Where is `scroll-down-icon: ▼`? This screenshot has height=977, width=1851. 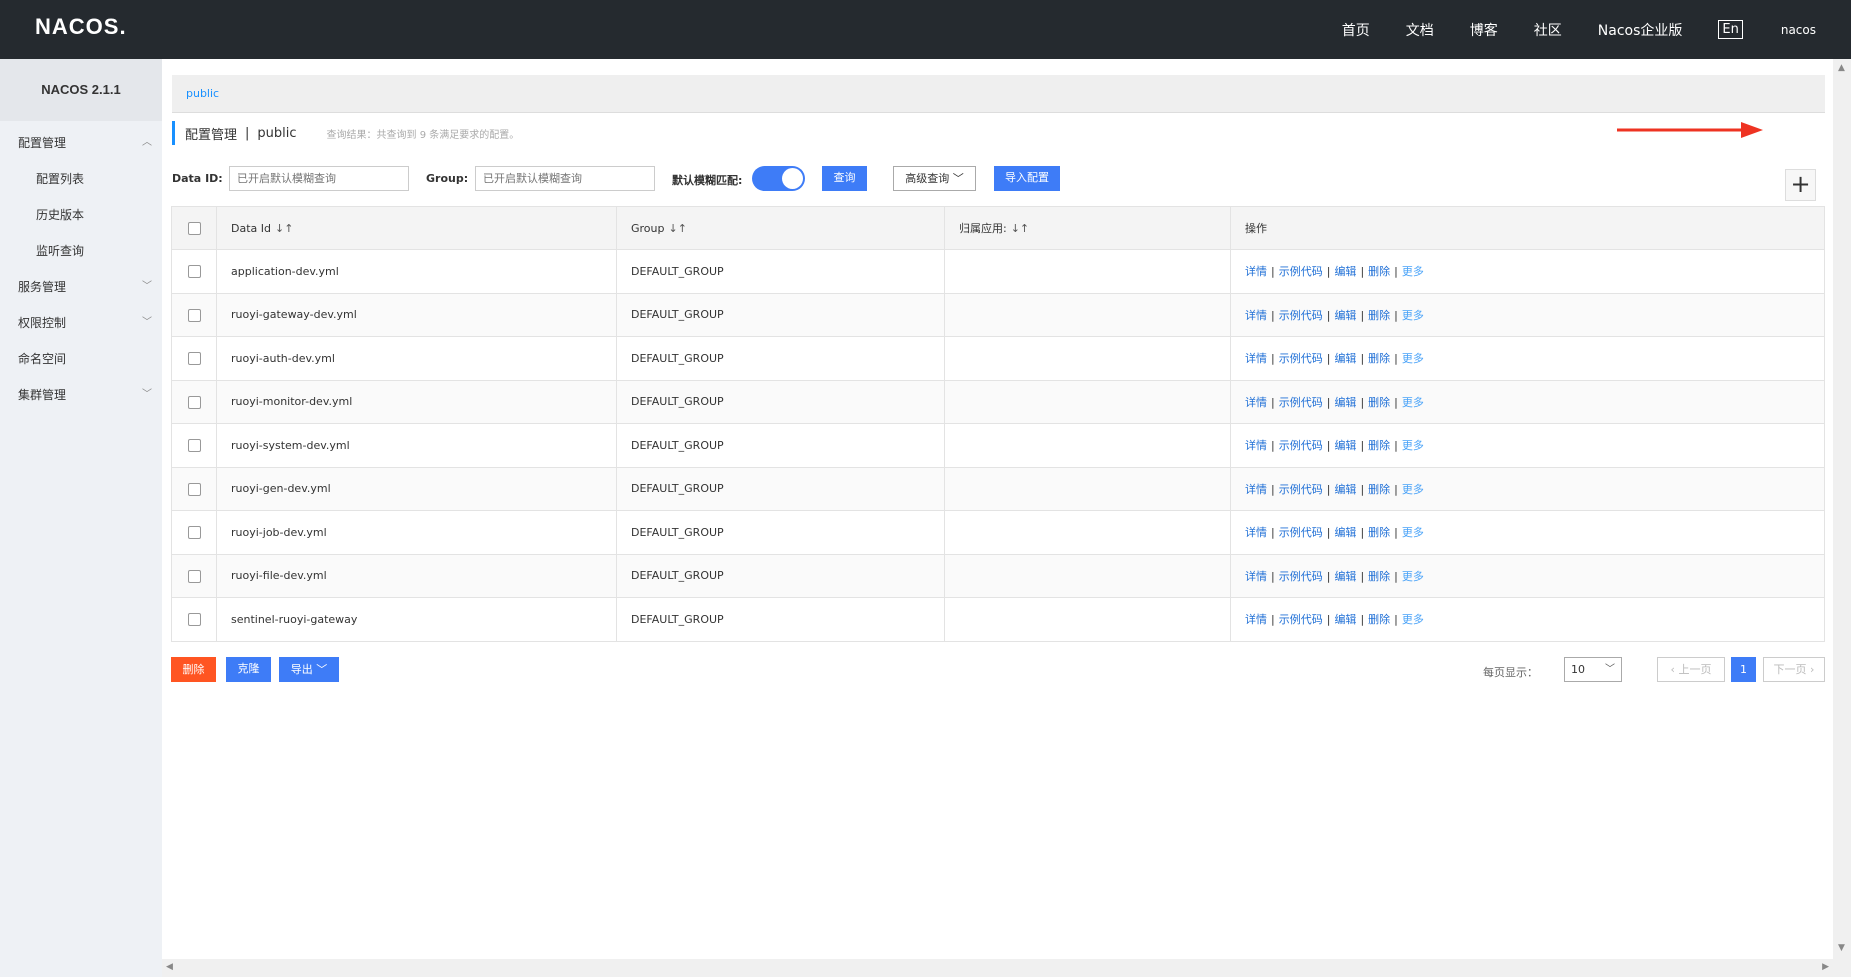 scroll-down-icon: ▼ is located at coordinates (1841, 948).